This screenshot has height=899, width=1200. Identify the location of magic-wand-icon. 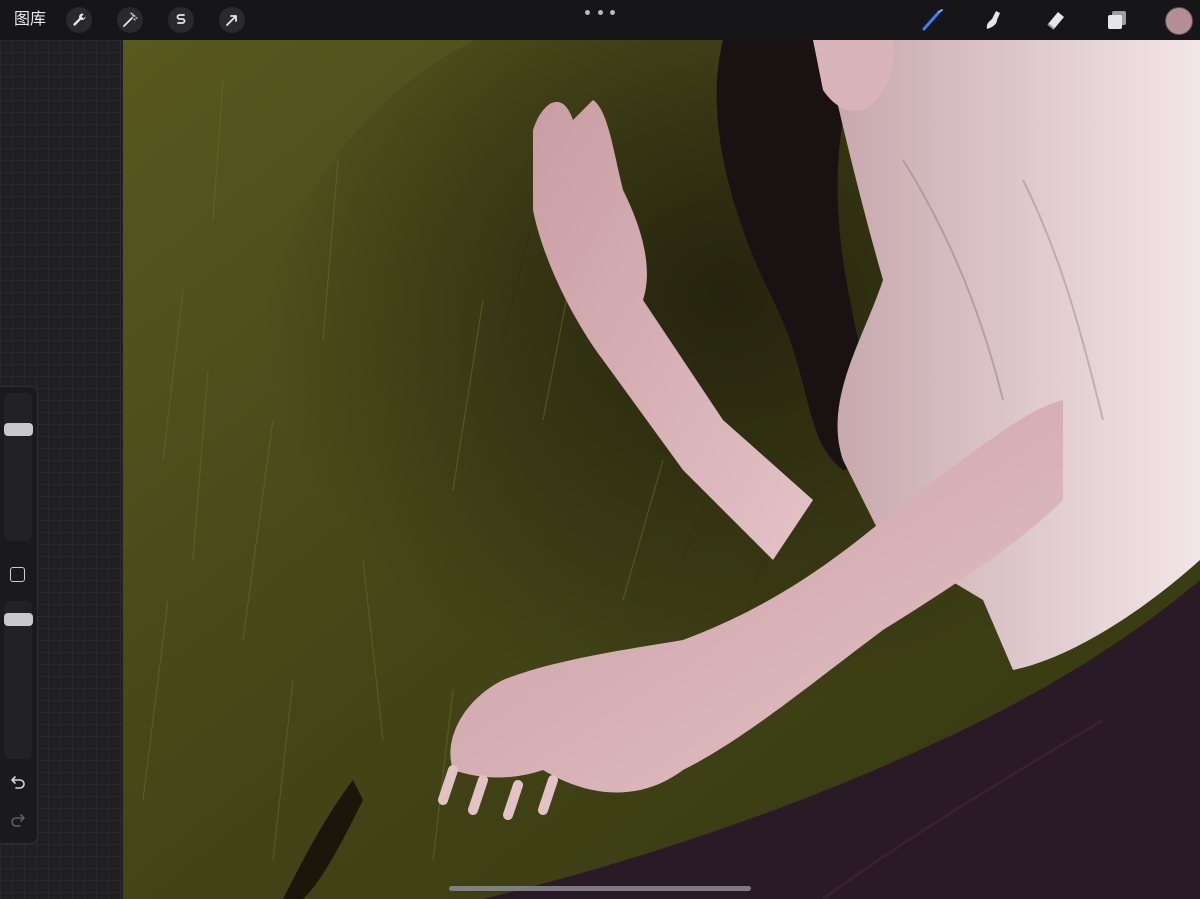
(130, 19).